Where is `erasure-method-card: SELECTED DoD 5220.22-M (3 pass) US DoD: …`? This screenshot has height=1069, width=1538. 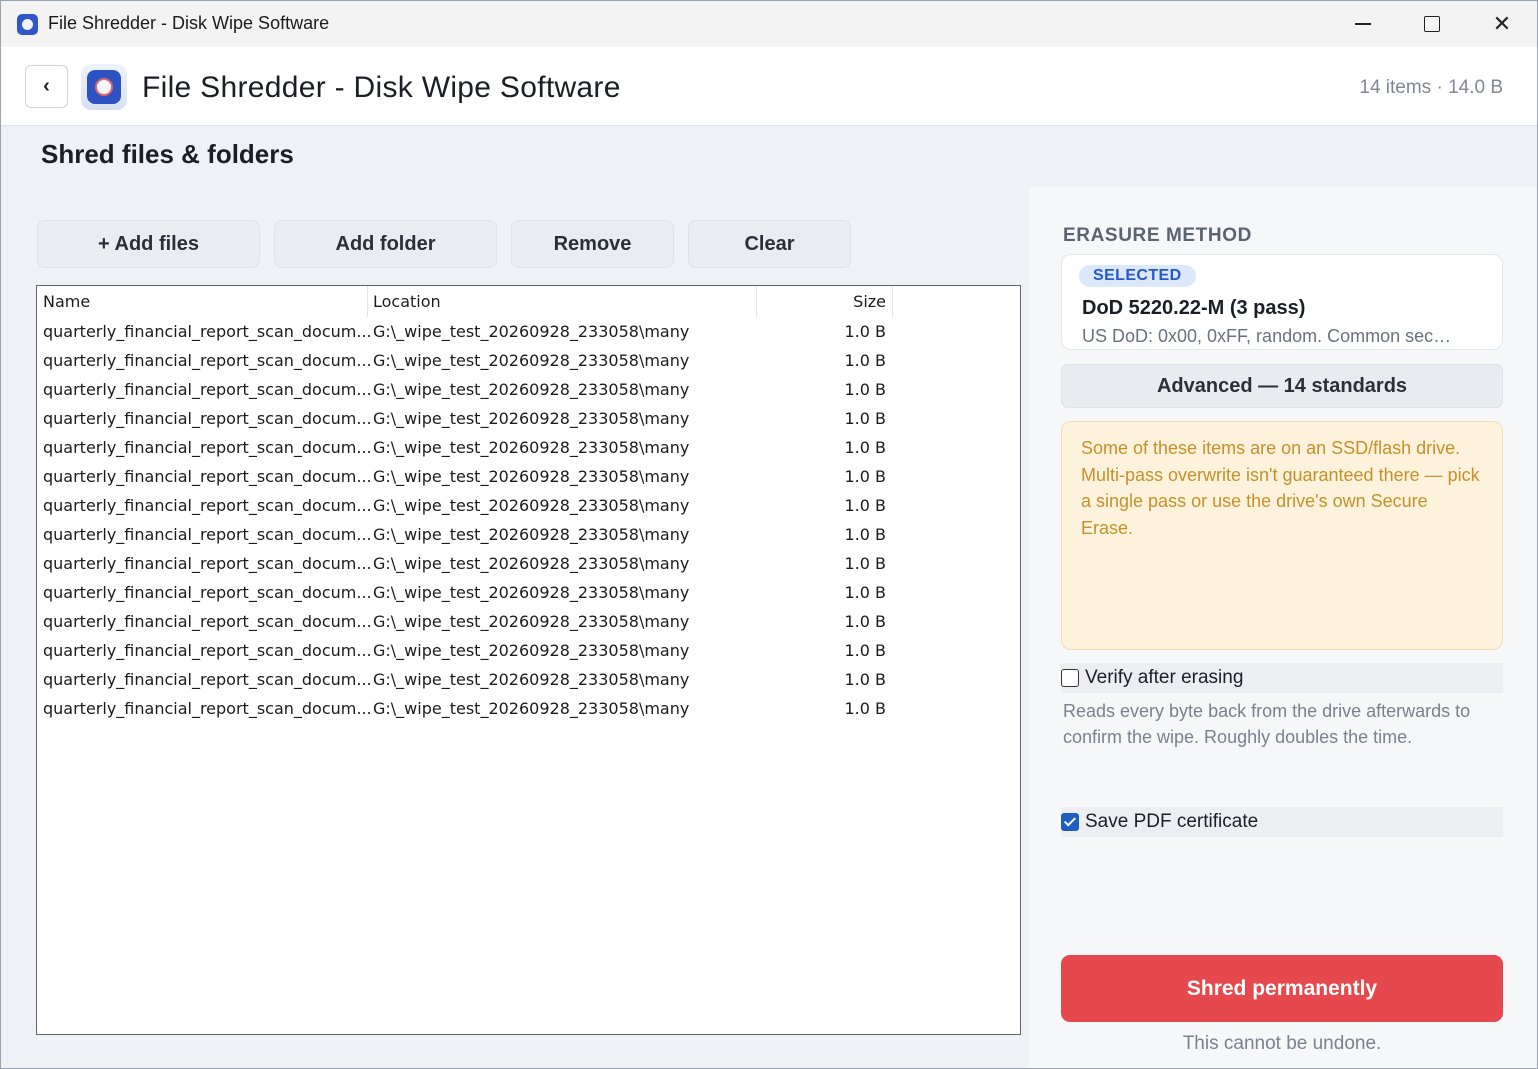 erasure-method-card: SELECTED DoD 5220.22-M (3 pass) US DoD: … is located at coordinates (1282, 302).